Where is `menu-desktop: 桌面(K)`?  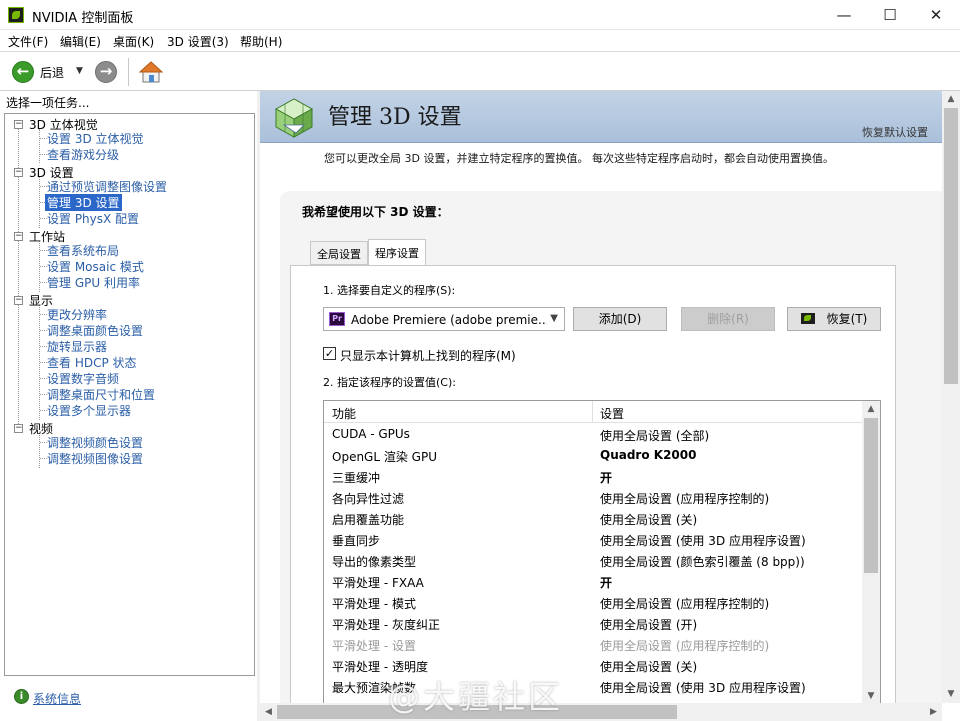
menu-desktop: 桌面(K) is located at coordinates (133, 41).